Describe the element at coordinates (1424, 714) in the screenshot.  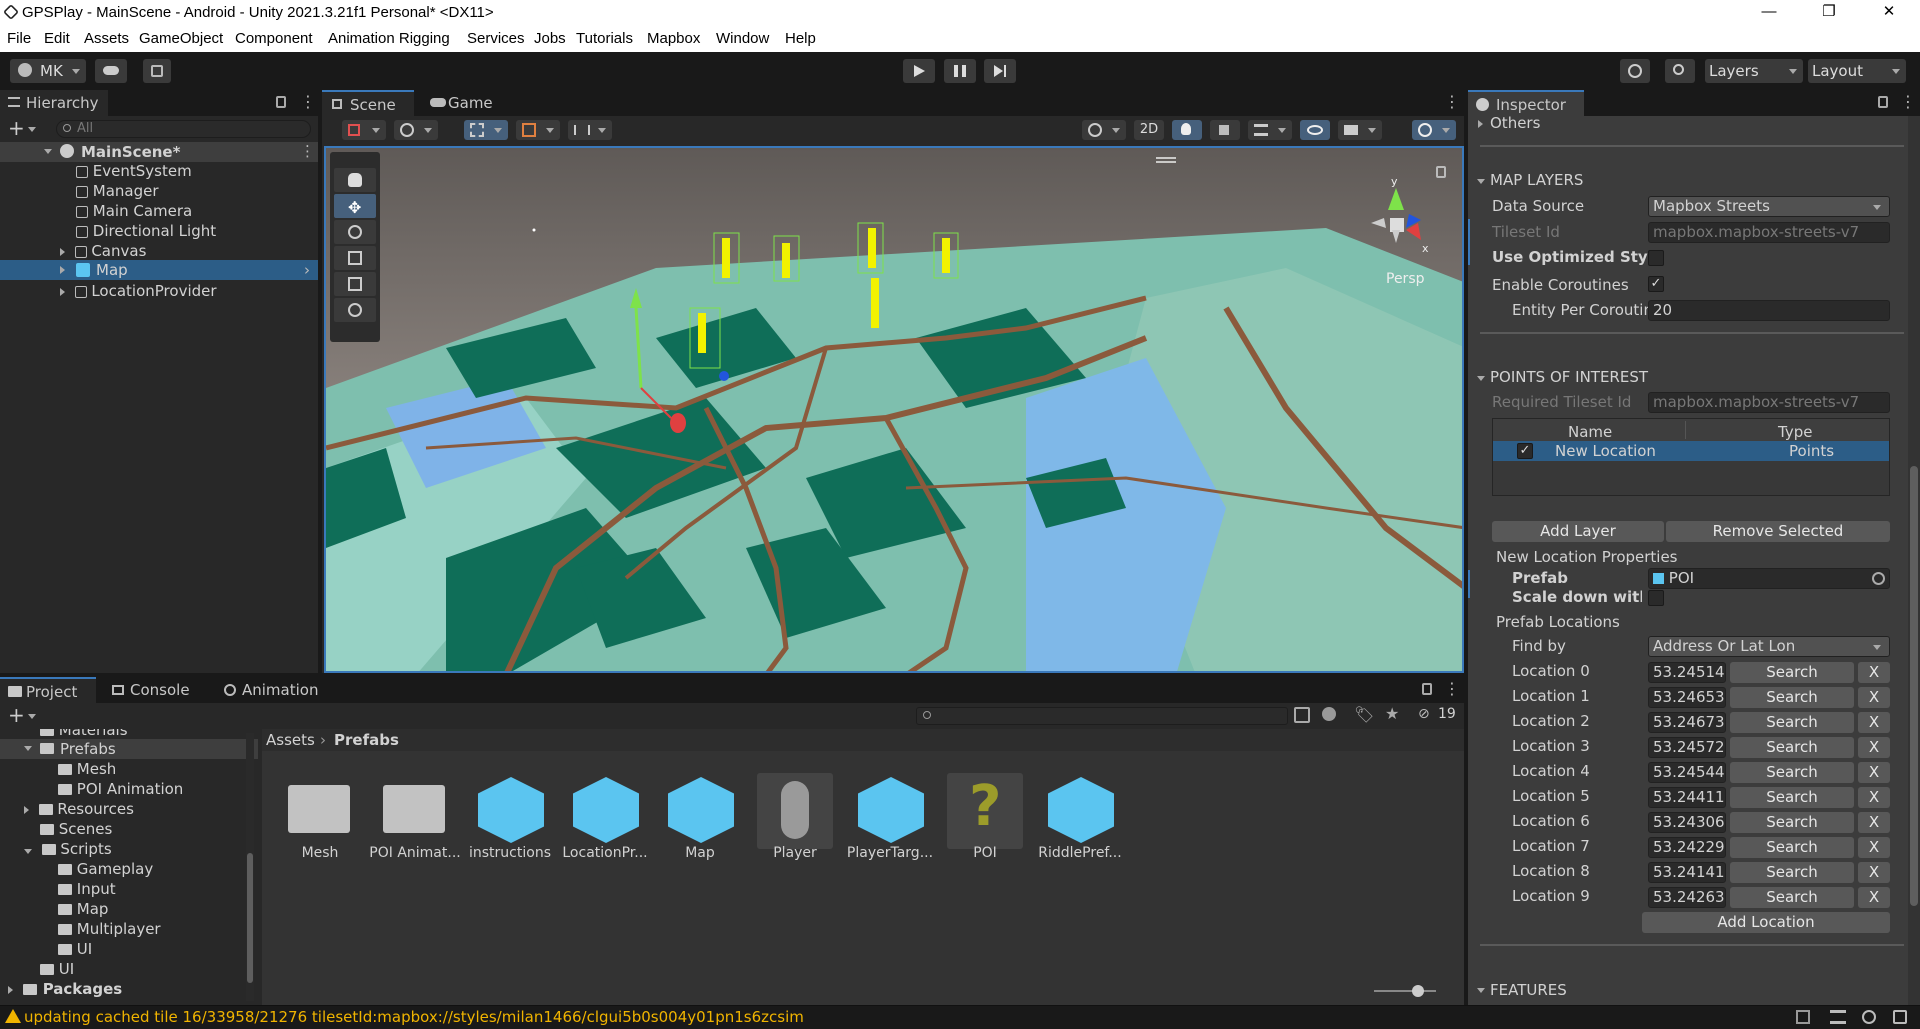
I see `hidden-packages-icon: ⊘` at that location.